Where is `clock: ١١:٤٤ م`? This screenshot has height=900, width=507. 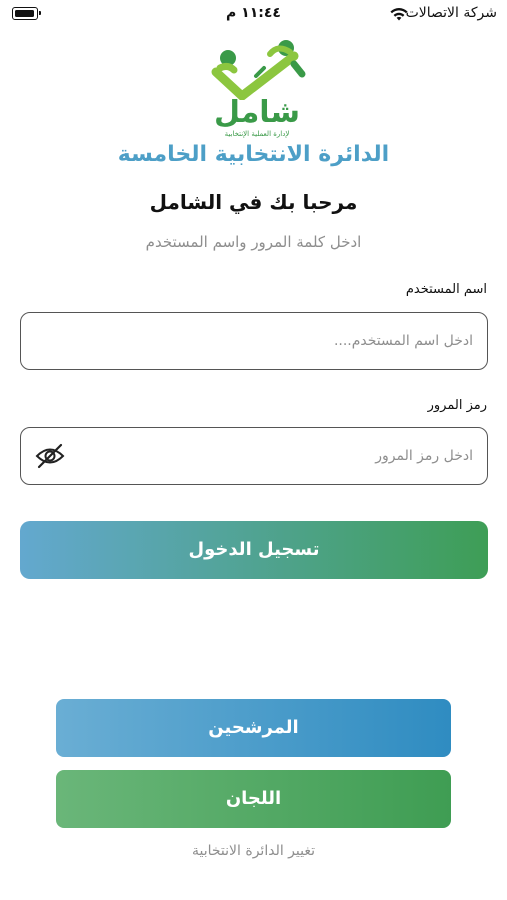
clock: ١١:٤٤ م is located at coordinates (253, 13).